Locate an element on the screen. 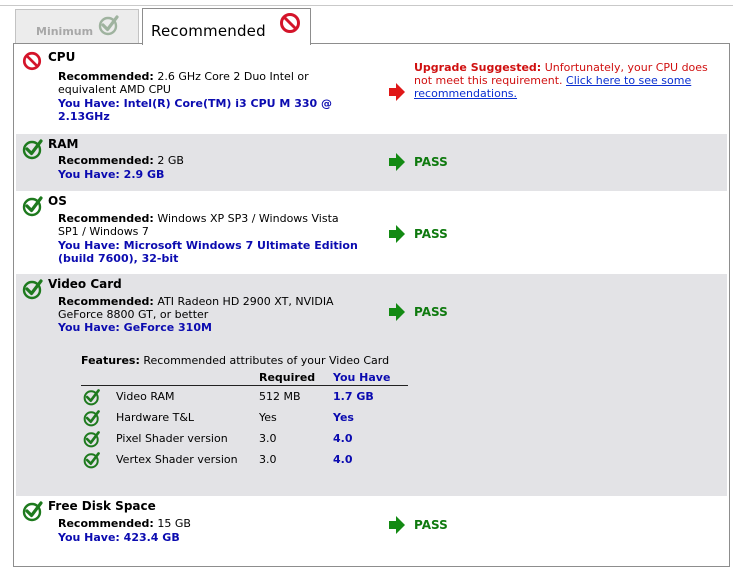 The image size is (733, 569). ram-title: RAM is located at coordinates (63, 144).